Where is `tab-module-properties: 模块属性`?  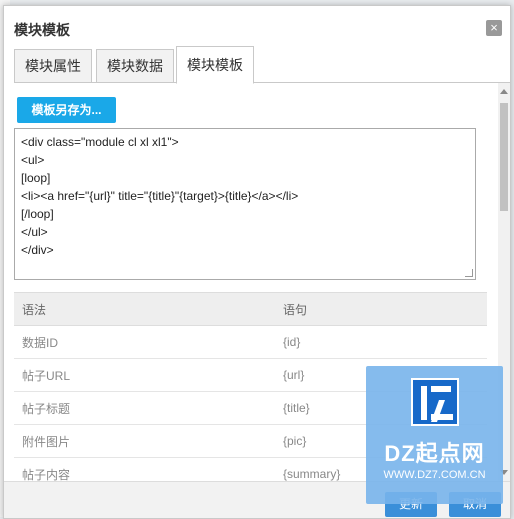 tab-module-properties: 模块属性 is located at coordinates (53, 66).